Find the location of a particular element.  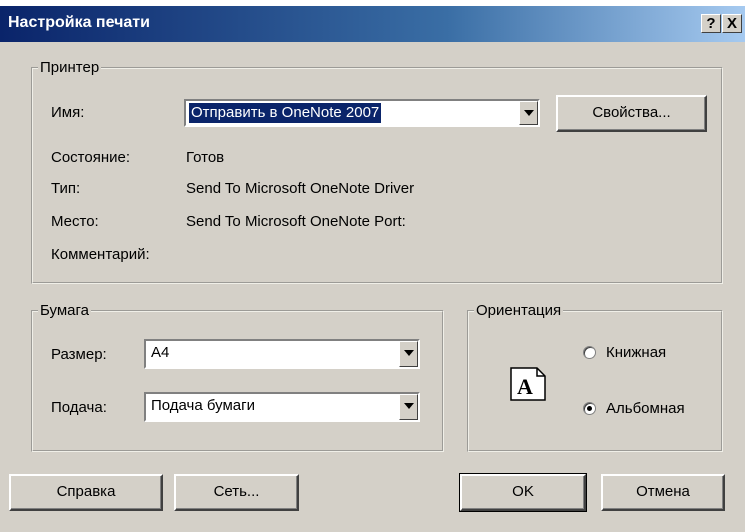

paper-source-select: Подача бумаги is located at coordinates (282, 407).